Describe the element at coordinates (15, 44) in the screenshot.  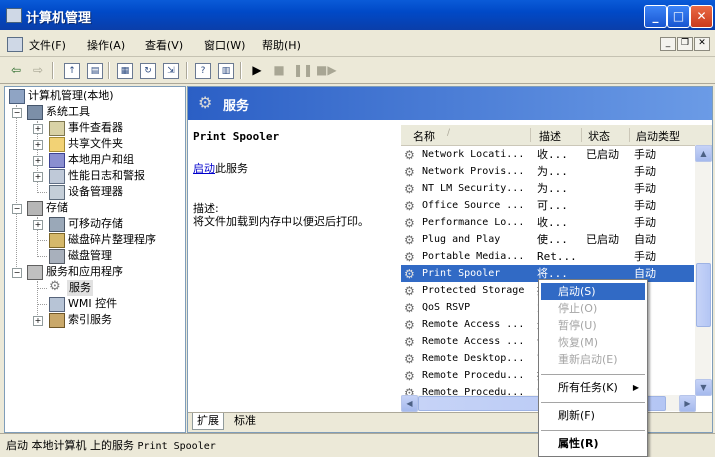
I see `mdi-window-icon` at that location.